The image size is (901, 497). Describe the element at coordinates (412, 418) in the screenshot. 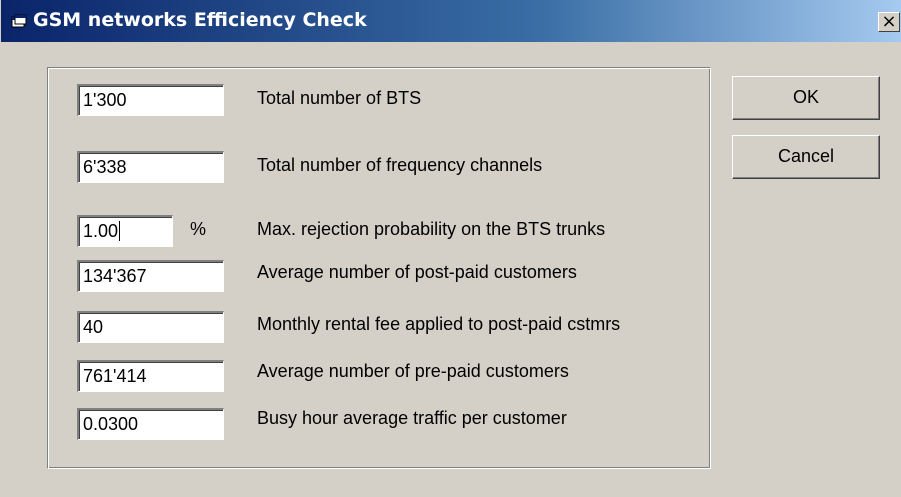

I see `busy-hour-traffic-label: Busy hour average traffic per customer` at that location.